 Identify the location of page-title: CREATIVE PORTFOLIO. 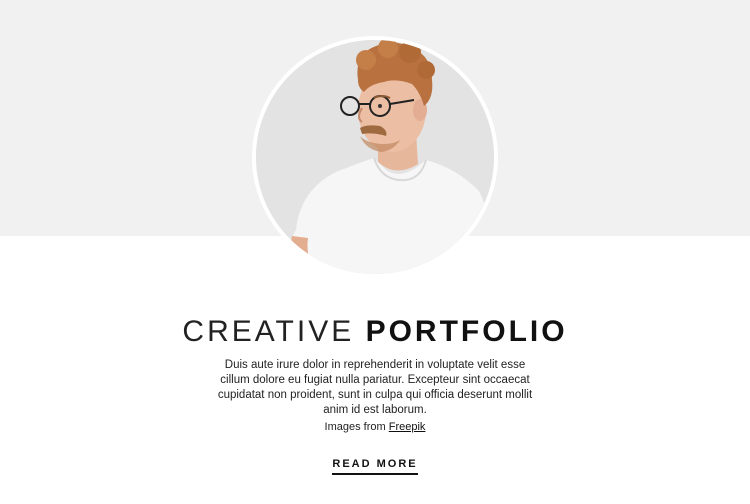
(375, 332).